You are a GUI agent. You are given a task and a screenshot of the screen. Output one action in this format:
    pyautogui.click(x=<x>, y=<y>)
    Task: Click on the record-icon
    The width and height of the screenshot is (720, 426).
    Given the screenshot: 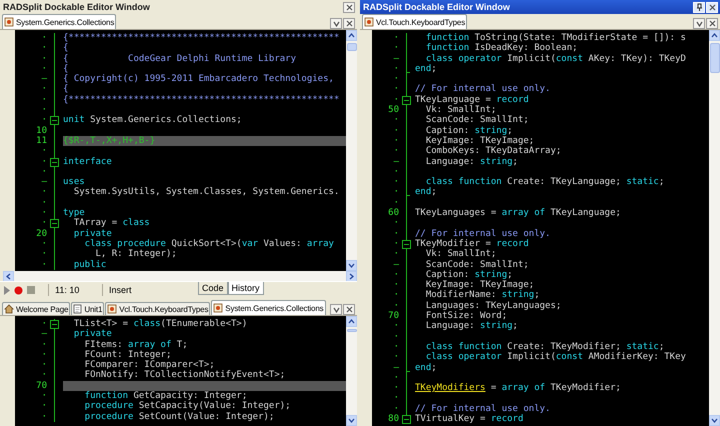 What is the action you would take?
    pyautogui.click(x=18, y=290)
    